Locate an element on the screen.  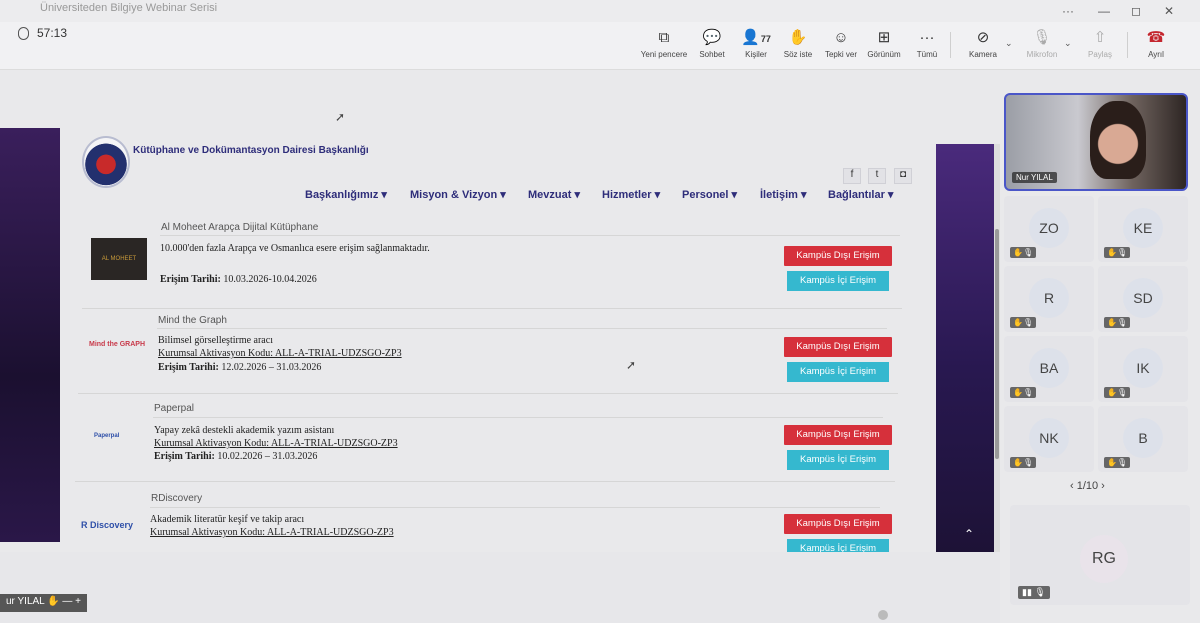
more-window-options-icon: ··· is located at coordinates (1068, 11).